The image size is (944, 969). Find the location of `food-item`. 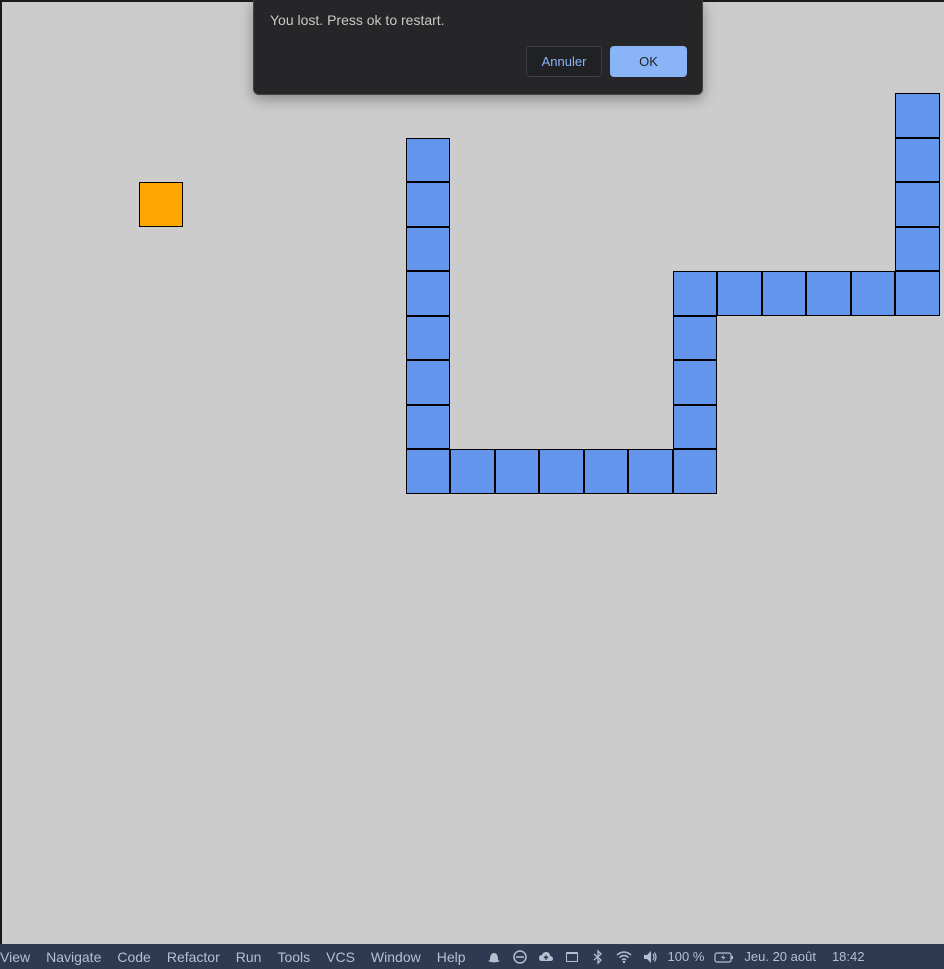

food-item is located at coordinates (160, 204).